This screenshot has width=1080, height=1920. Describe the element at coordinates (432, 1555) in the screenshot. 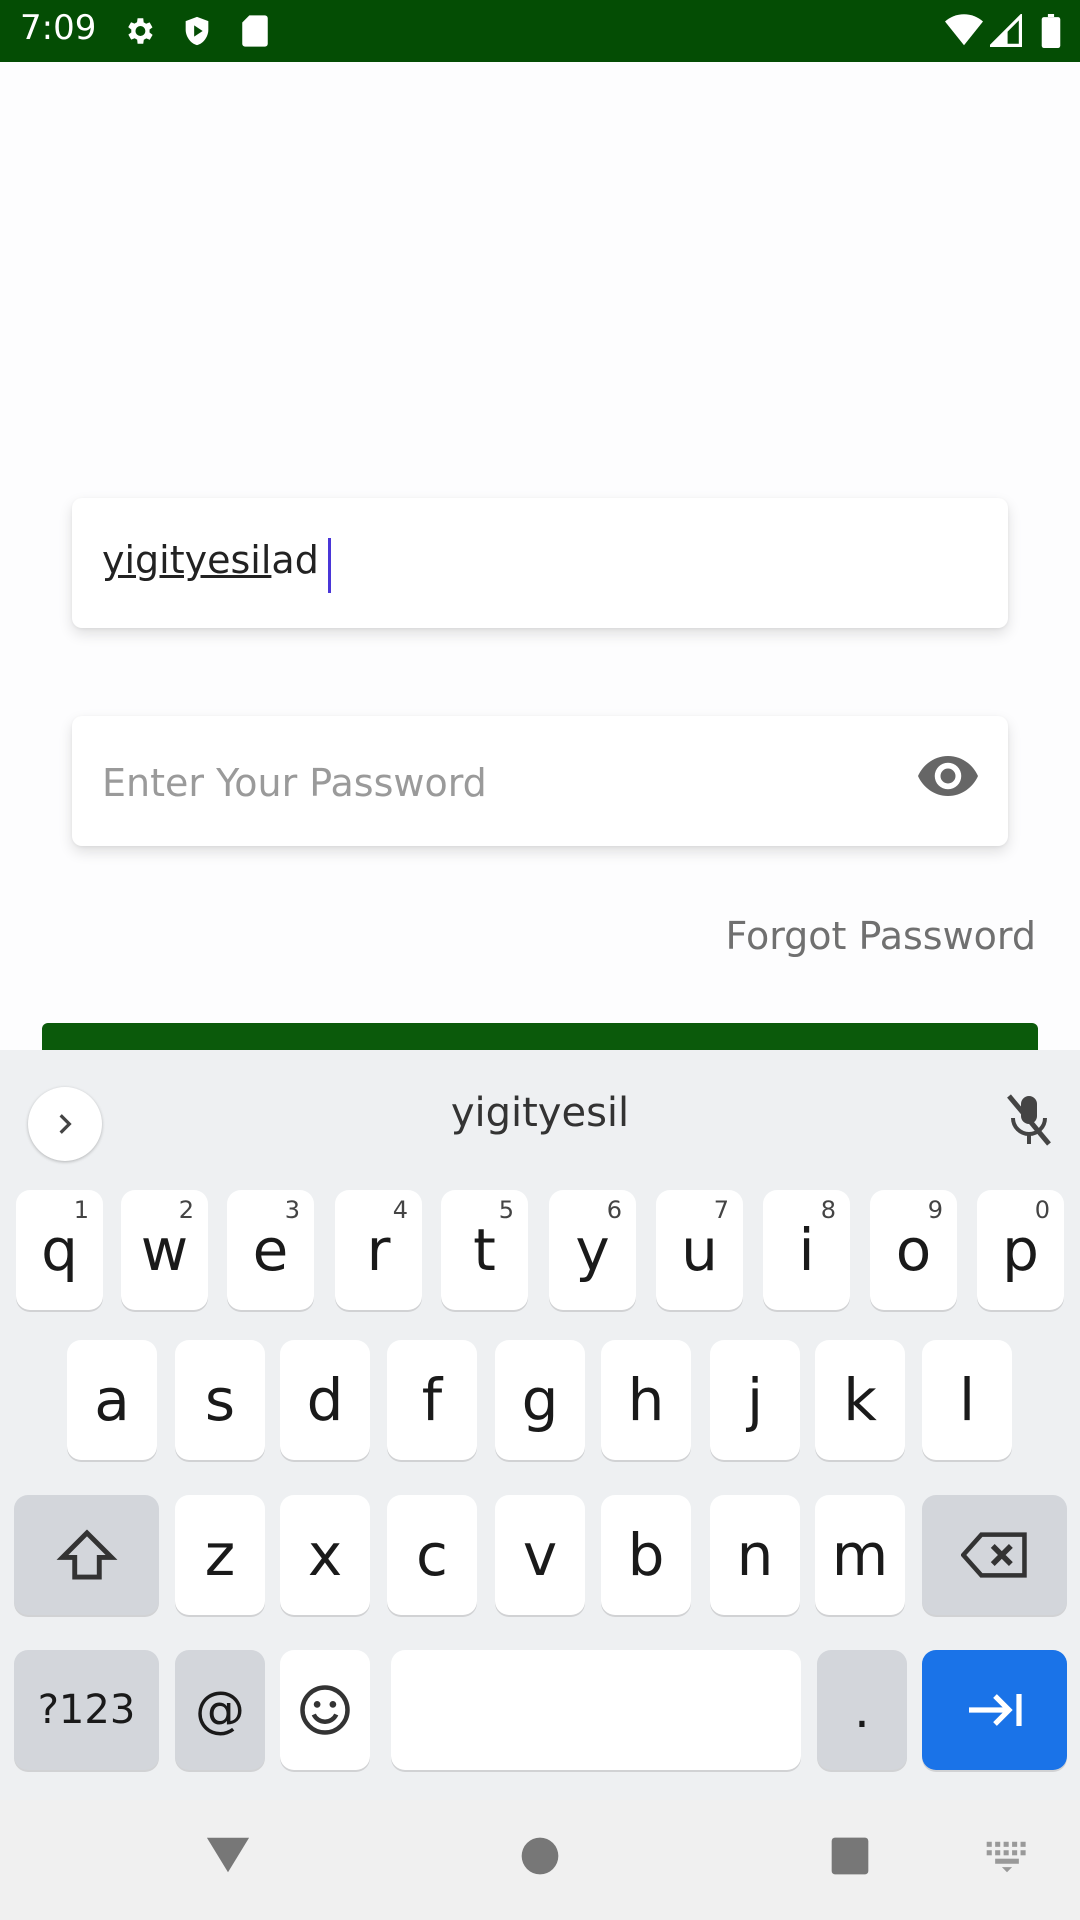

I see `key-c: c` at that location.